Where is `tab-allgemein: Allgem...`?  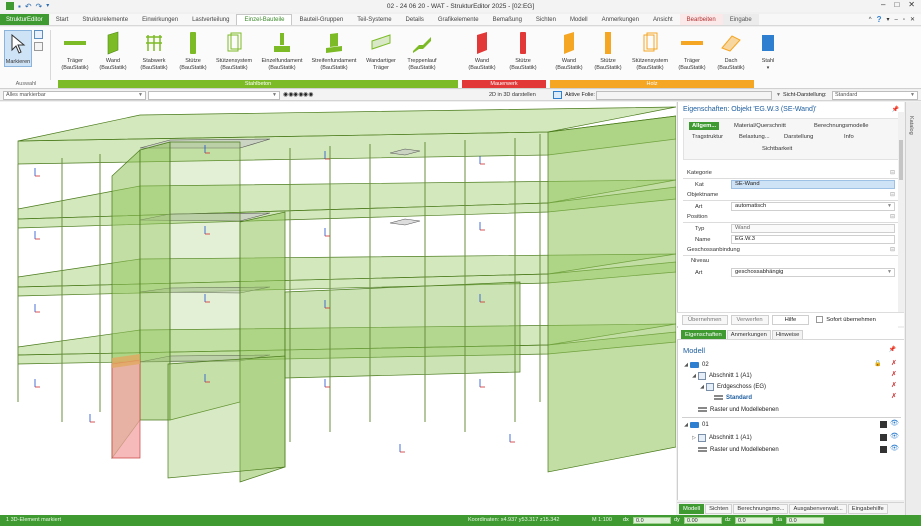
tab-allgemein: Allgem... is located at coordinates (704, 126).